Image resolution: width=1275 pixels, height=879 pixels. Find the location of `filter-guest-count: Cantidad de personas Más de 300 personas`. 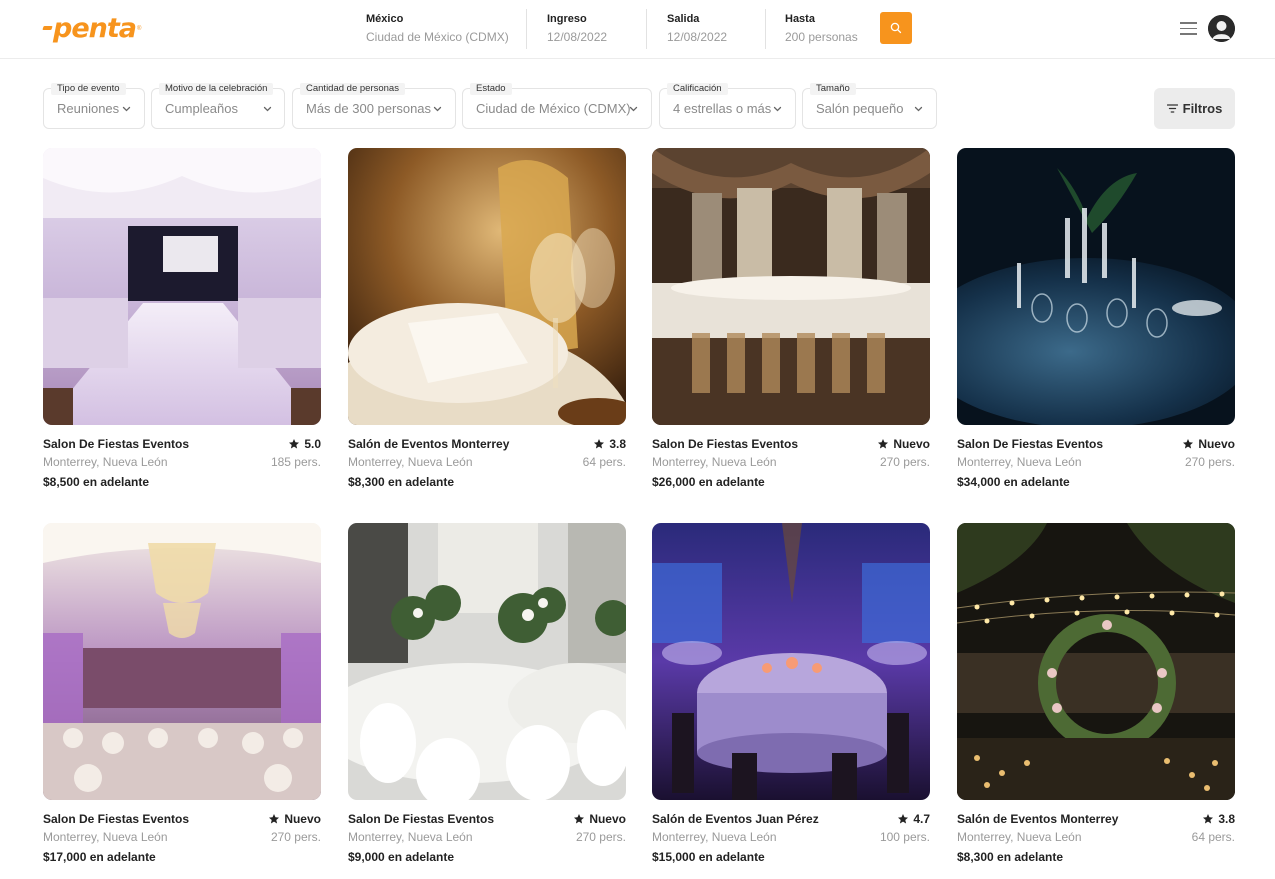

filter-guest-count: Cantidad de personas Más de 300 personas is located at coordinates (374, 106).